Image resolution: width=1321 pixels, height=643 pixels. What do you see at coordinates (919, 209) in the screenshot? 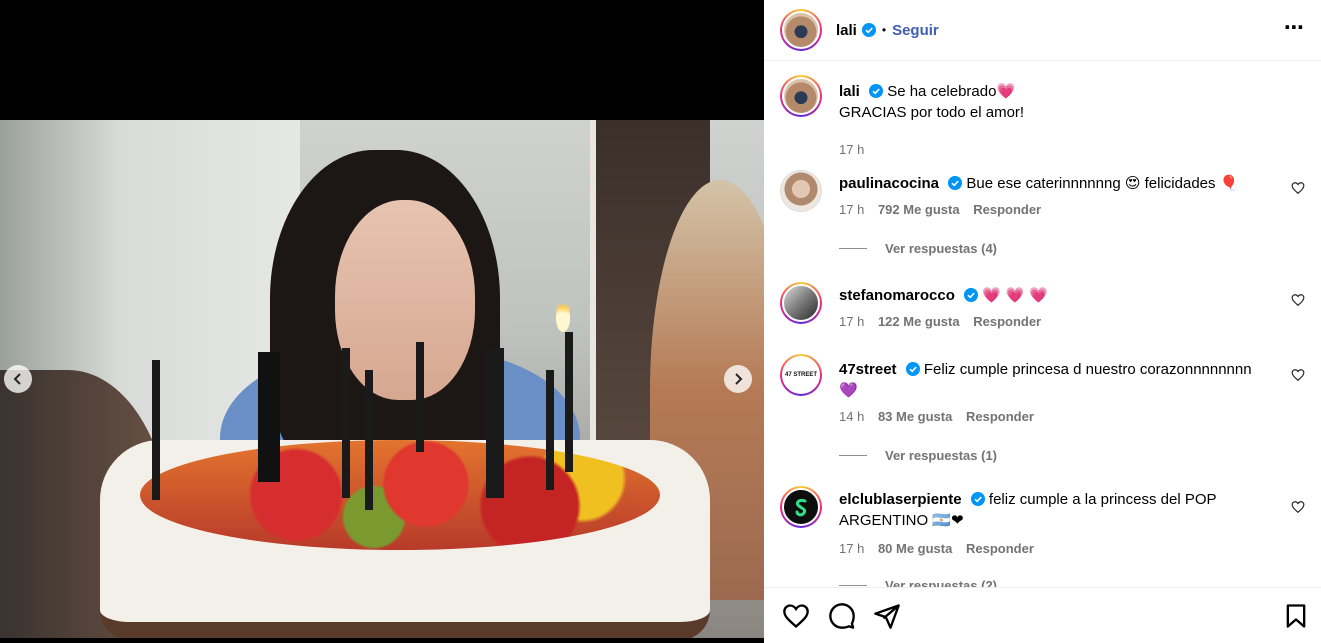
I see `comment-likes: 792 Me gusta` at bounding box center [919, 209].